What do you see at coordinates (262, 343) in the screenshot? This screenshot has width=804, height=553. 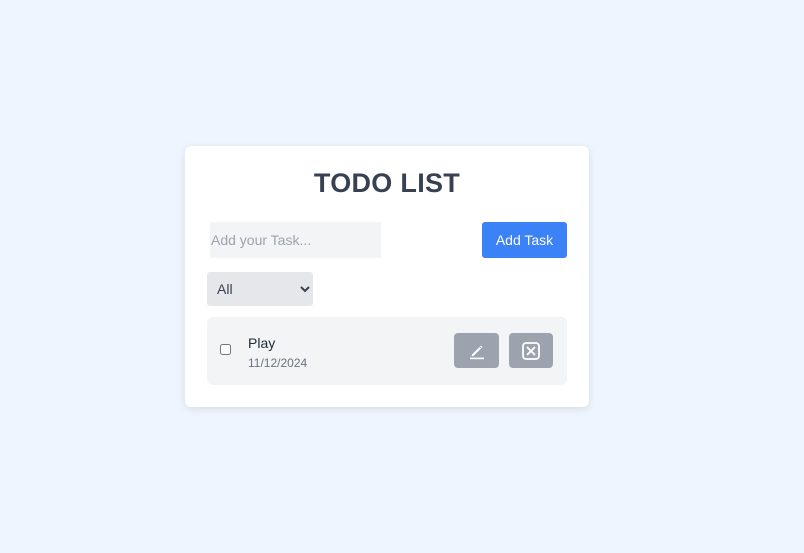 I see `todo-name: Play` at bounding box center [262, 343].